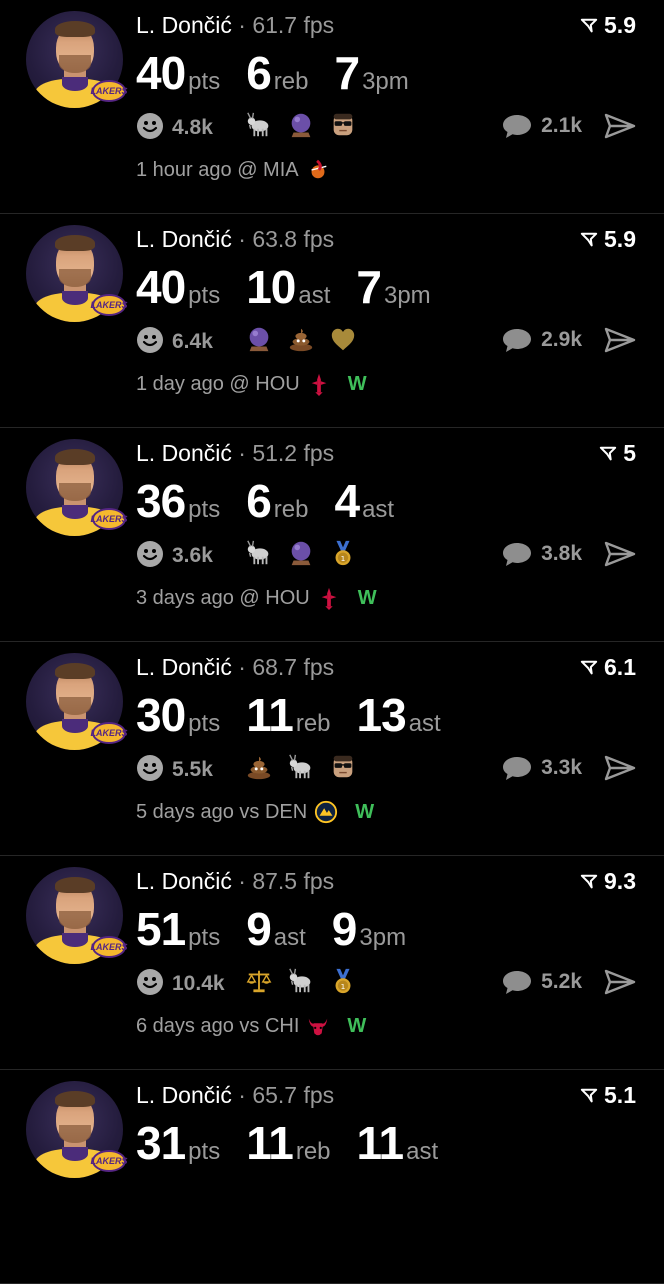  I want to click on rating-value: 5.1, so click(620, 1095).